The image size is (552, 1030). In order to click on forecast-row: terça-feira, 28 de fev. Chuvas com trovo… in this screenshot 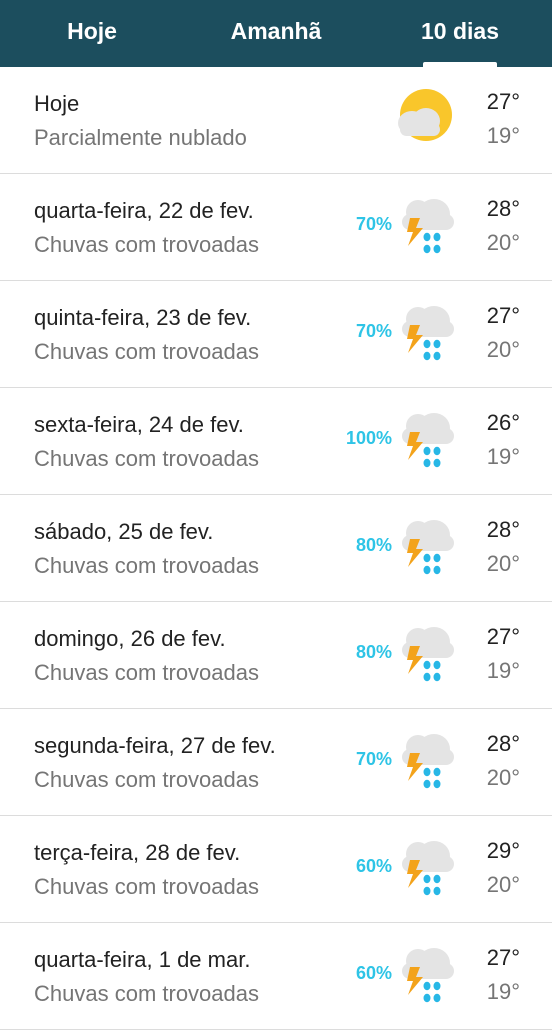, I will do `click(276, 869)`.